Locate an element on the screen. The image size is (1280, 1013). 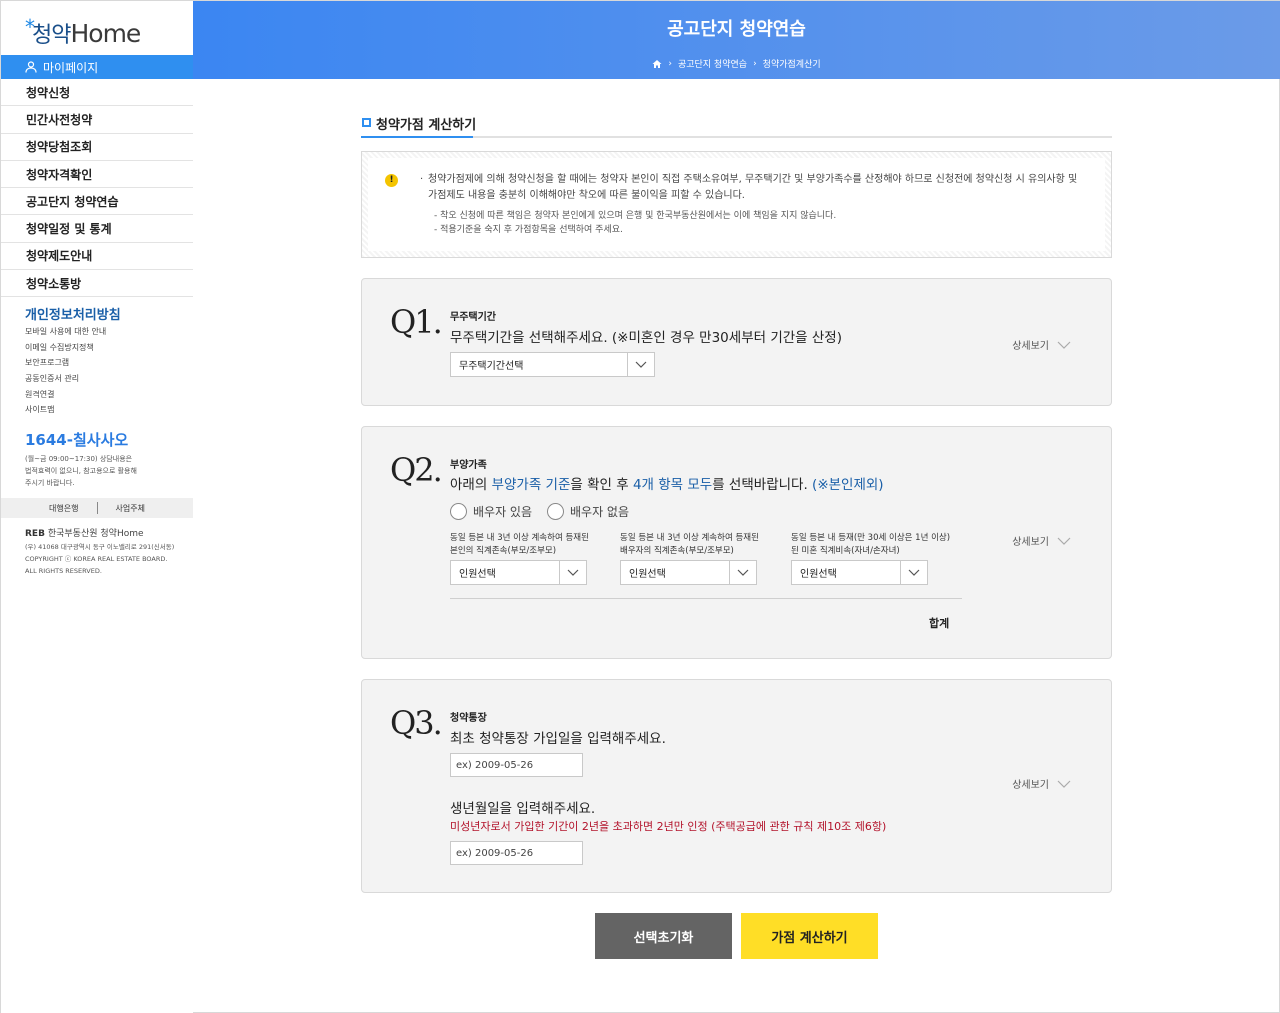
dependent-label: 동일 등본 내 3년 이상 계속하여 등재된본인의 직계존속(부모/조부모) is located at coordinates (519, 545).